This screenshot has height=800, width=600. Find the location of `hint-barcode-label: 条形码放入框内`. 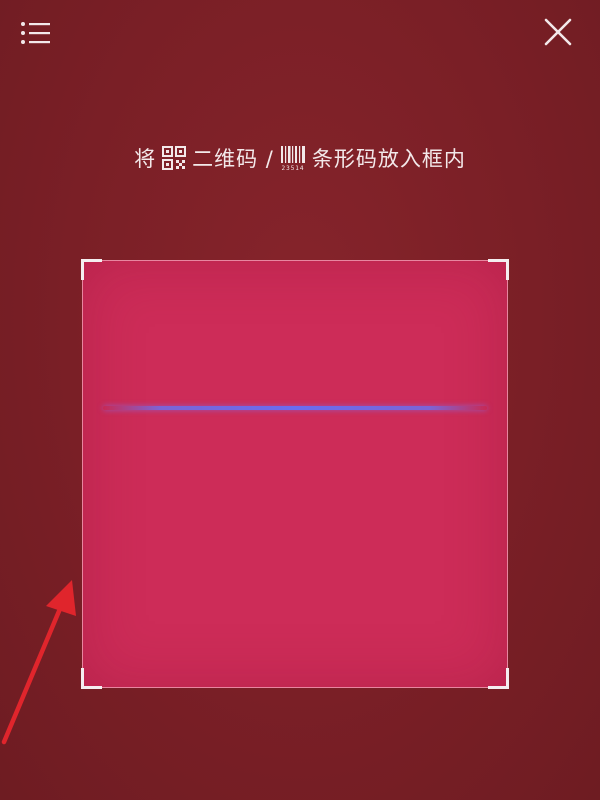

hint-barcode-label: 条形码放入框内 is located at coordinates (388, 159).